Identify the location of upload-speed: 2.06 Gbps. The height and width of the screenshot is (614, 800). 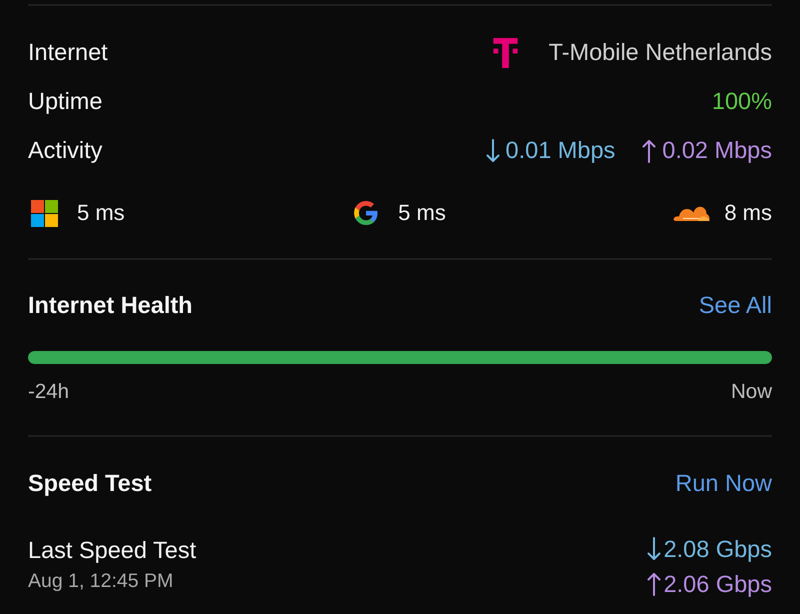
(718, 584).